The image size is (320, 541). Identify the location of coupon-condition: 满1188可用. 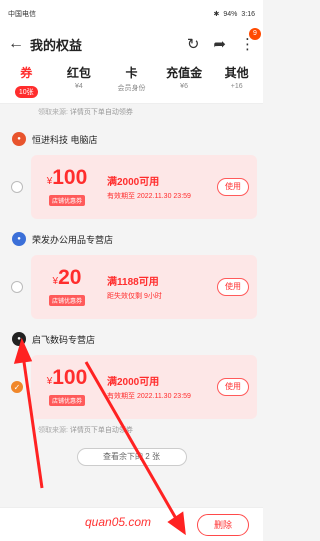
(133, 282).